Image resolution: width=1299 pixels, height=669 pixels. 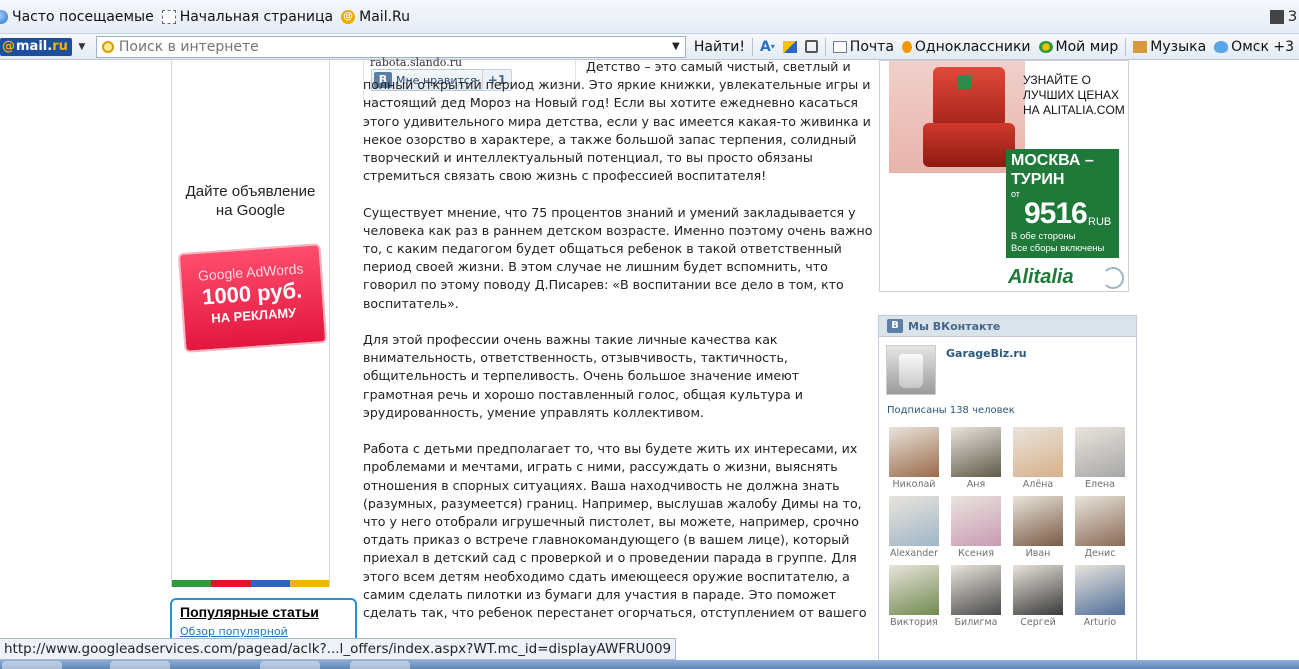 I want to click on member-card: Alexander, so click(x=914, y=527).